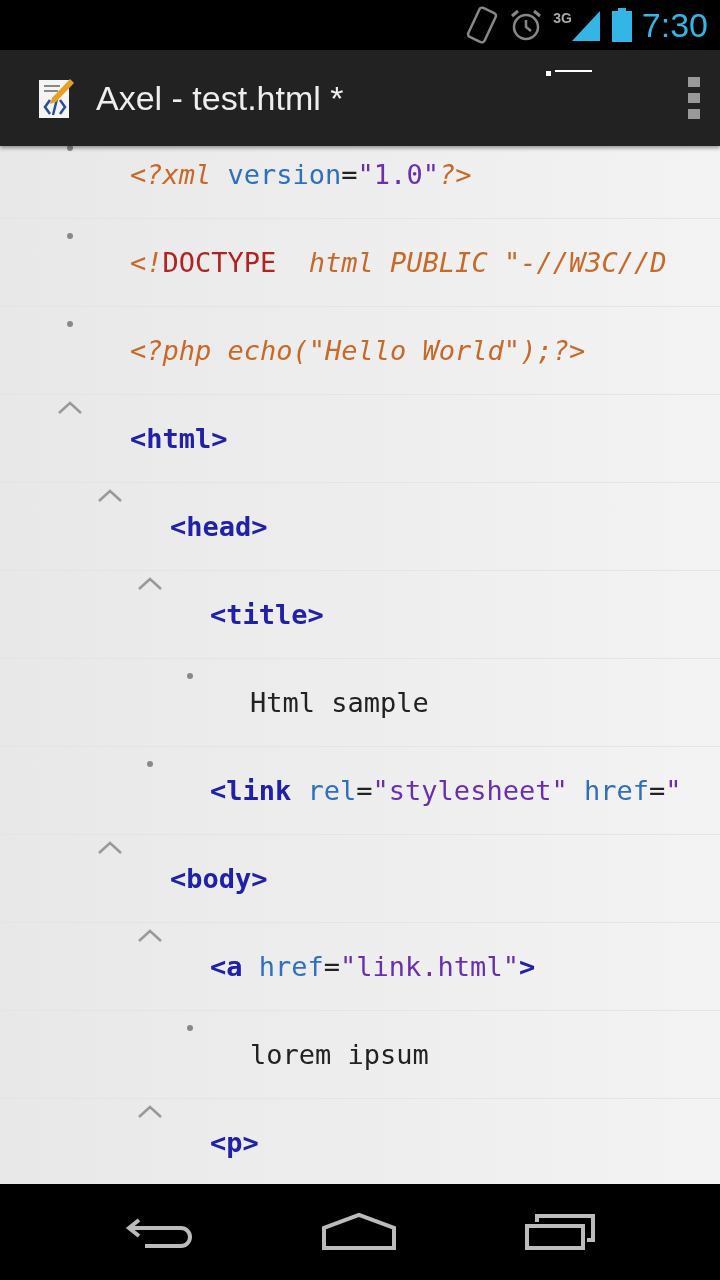 The height and width of the screenshot is (1280, 720). I want to click on signal-icon, so click(586, 25).